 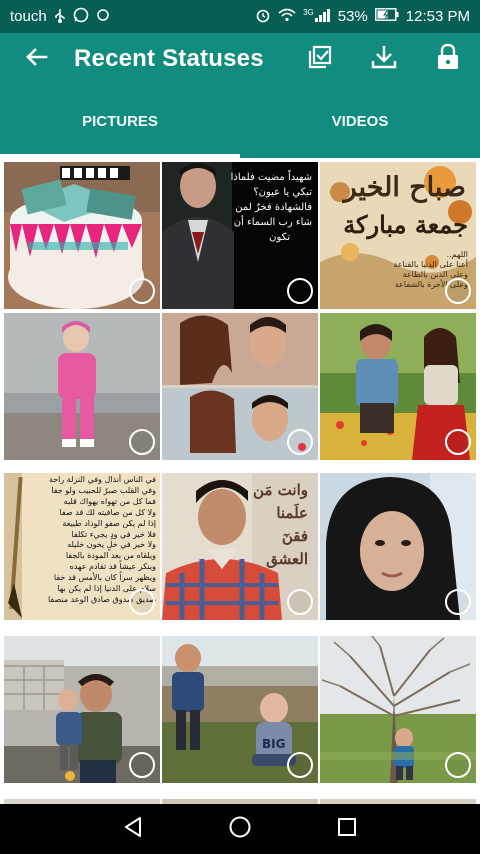 I want to click on quote-line: شاء رب السماء أن, so click(x=272, y=222).